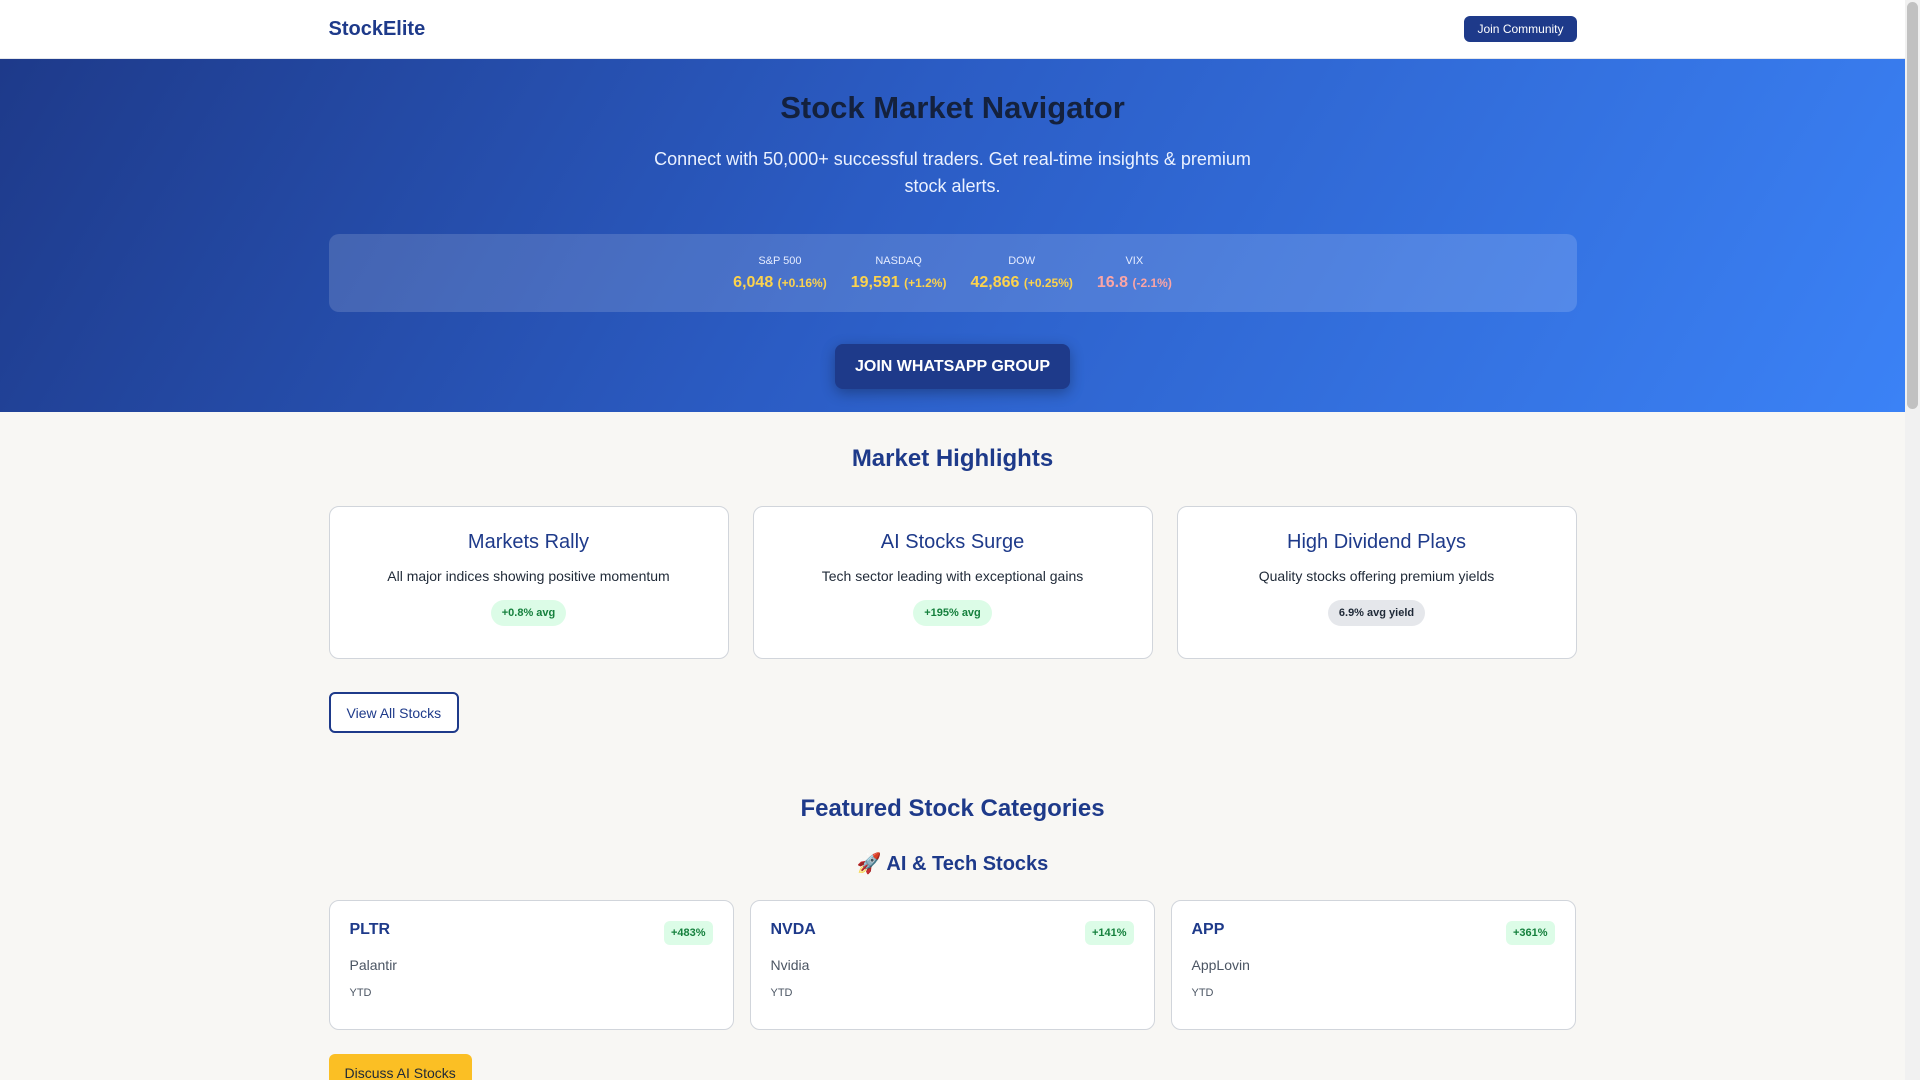 The width and height of the screenshot is (1920, 1080). I want to click on highlight-badge: +195% avg, so click(952, 613).